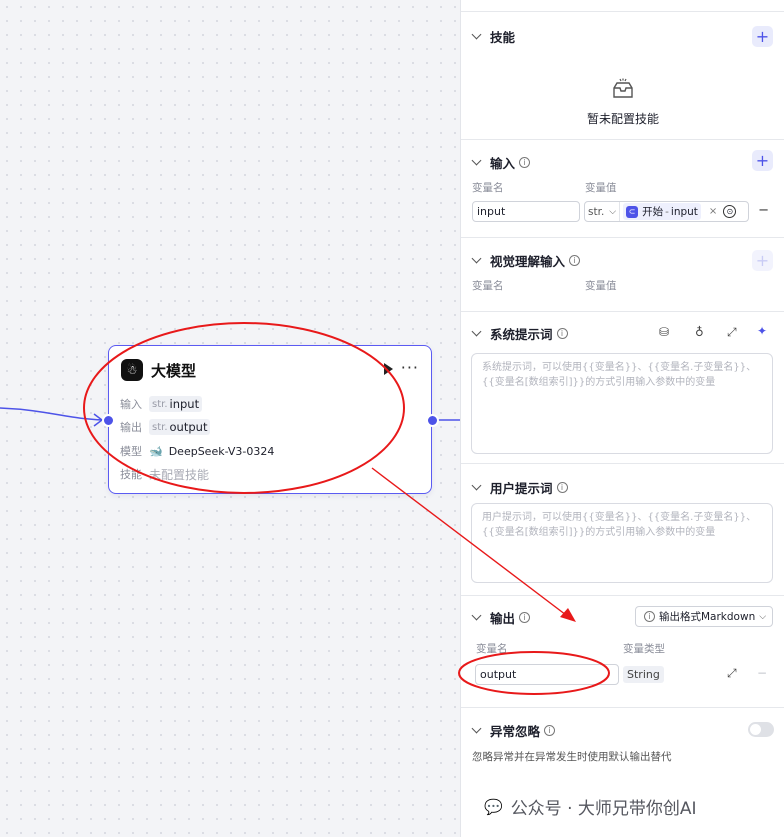  Describe the element at coordinates (547, 674) in the screenshot. I see `output-var-name-field: output` at that location.